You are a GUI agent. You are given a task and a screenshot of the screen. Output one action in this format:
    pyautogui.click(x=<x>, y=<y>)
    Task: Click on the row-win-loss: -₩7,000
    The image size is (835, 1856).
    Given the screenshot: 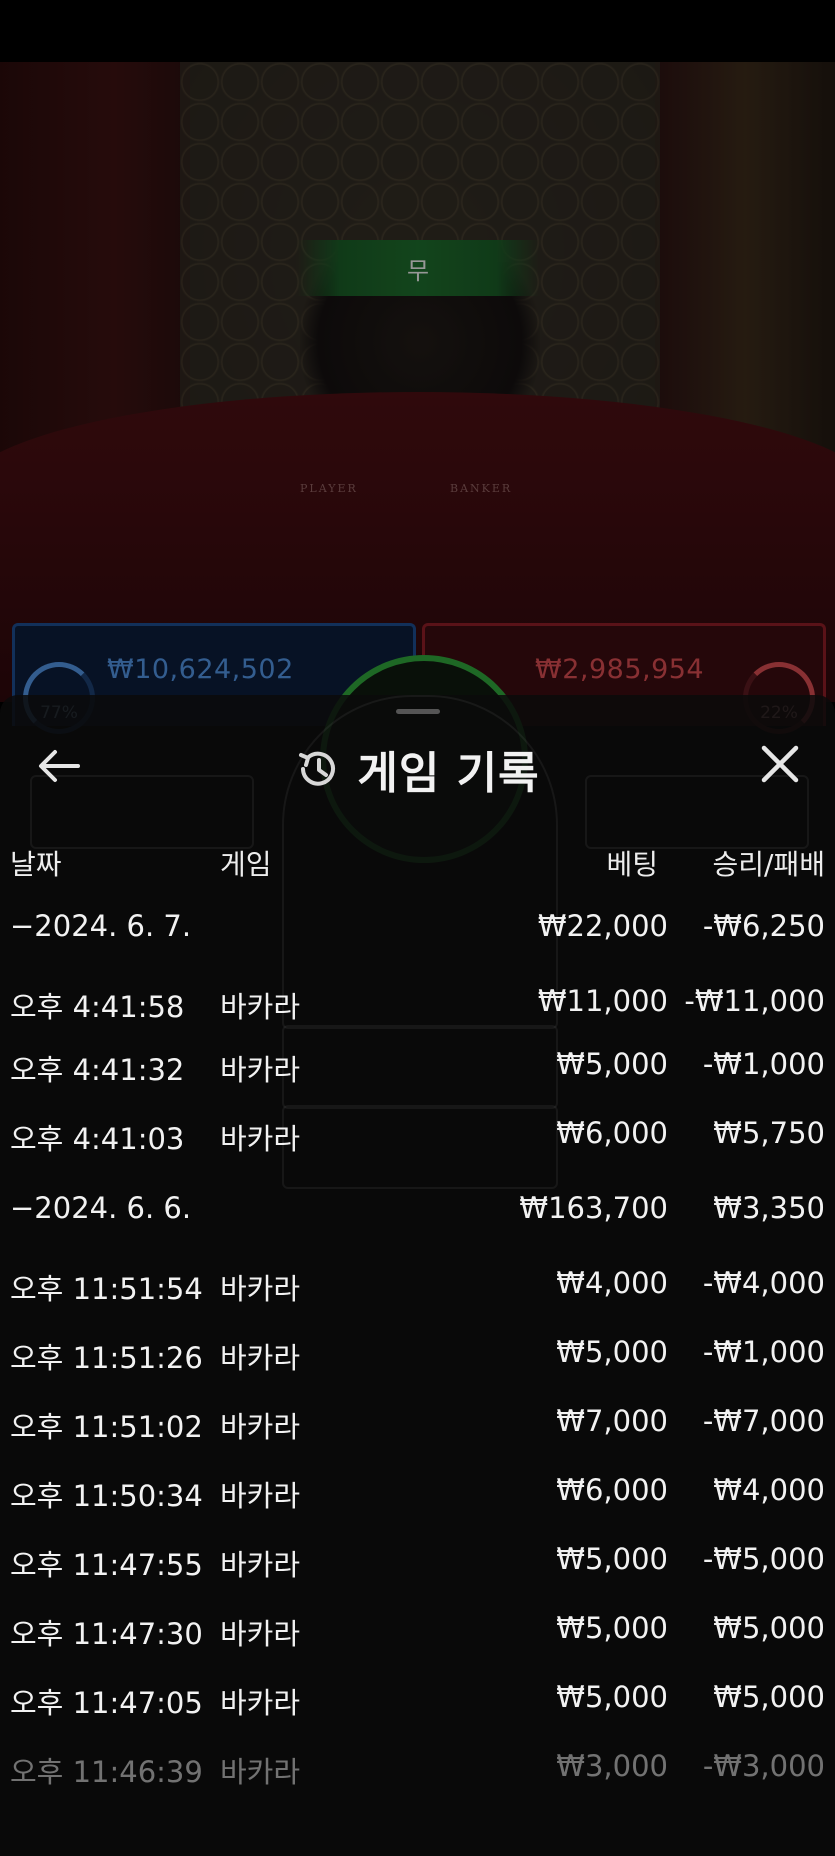 What is the action you would take?
    pyautogui.click(x=763, y=1421)
    